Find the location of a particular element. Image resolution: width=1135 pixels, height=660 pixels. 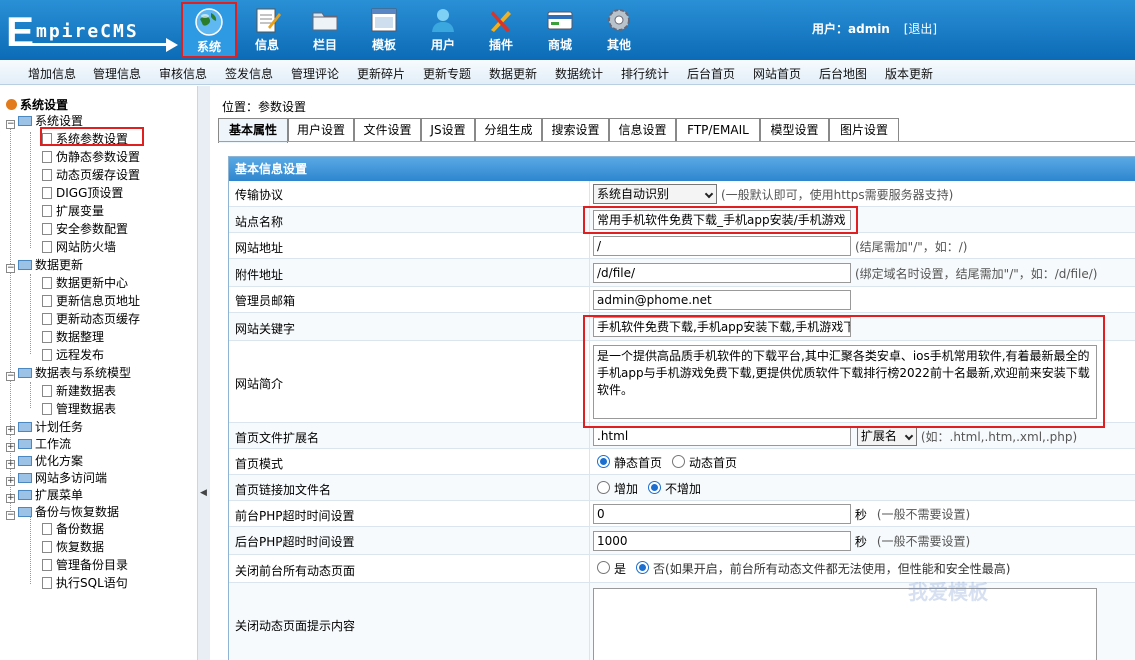

quick-link: 后台首页 is located at coordinates (711, 73).